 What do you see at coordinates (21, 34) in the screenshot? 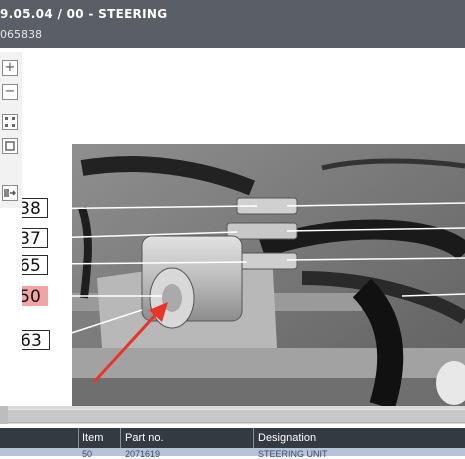
I see `document-number: 065838` at bounding box center [21, 34].